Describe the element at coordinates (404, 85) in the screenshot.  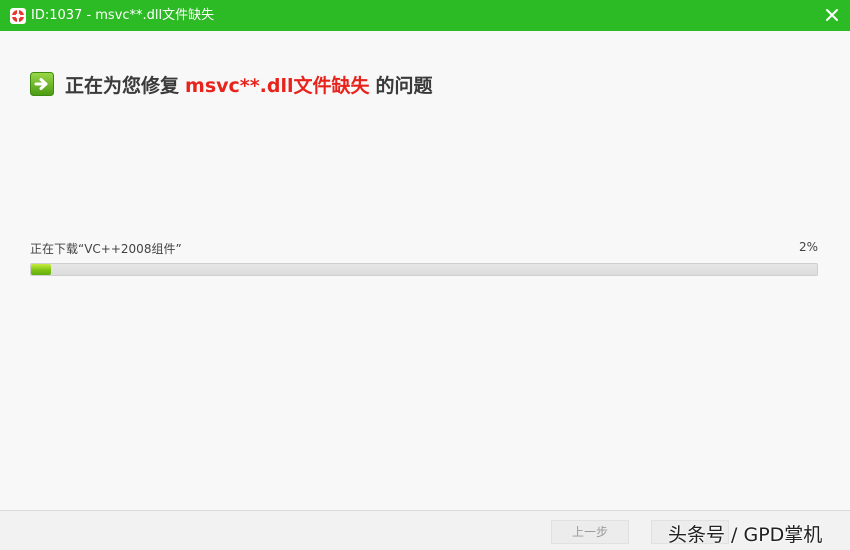
I see `heading-suffix: 的问题` at that location.